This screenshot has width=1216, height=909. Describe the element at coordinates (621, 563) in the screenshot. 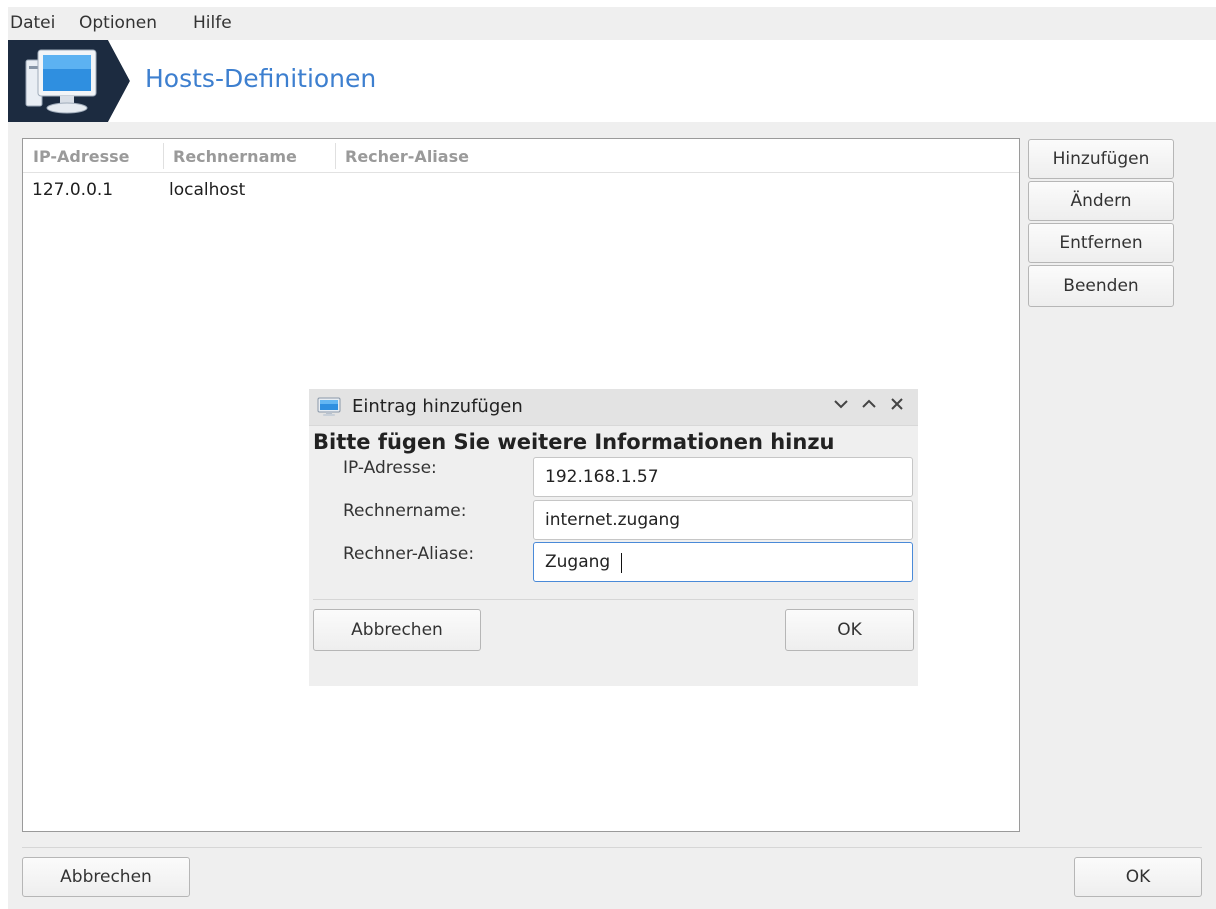

I see `text-cursor` at that location.